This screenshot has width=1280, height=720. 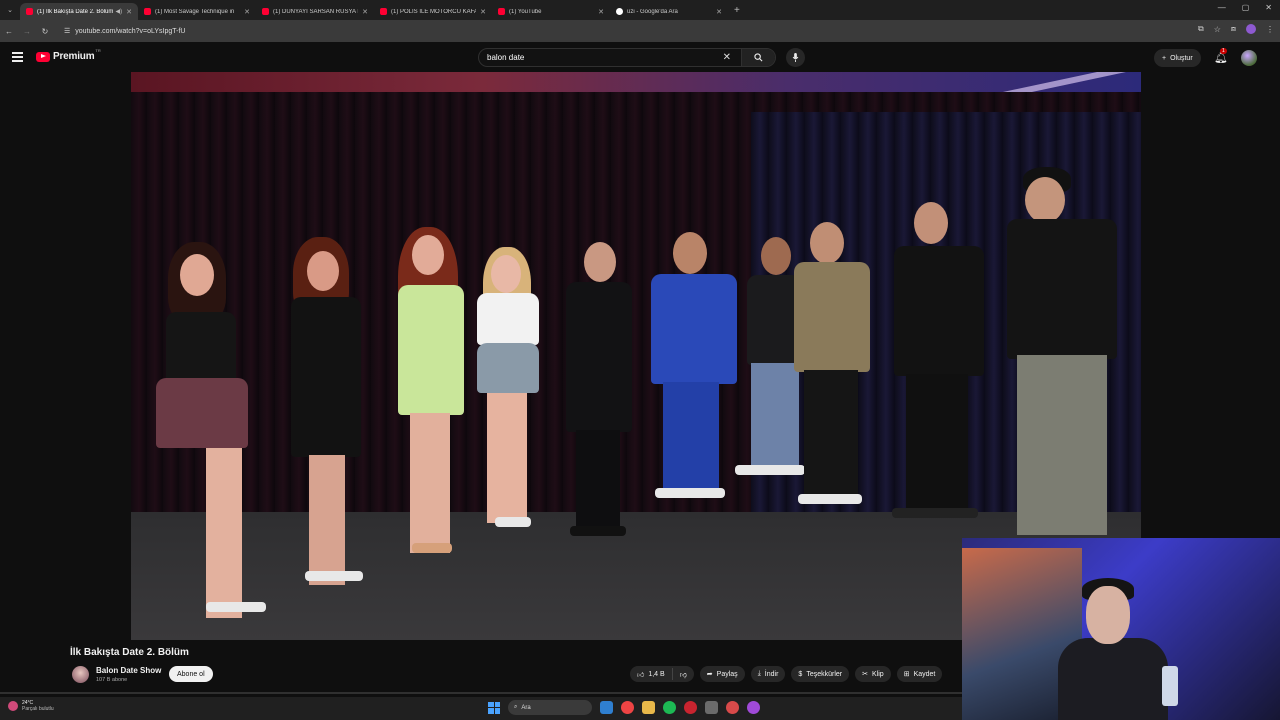 I want to click on browser-tab: üzi - Google'da Ara ✕, so click(x=669, y=11).